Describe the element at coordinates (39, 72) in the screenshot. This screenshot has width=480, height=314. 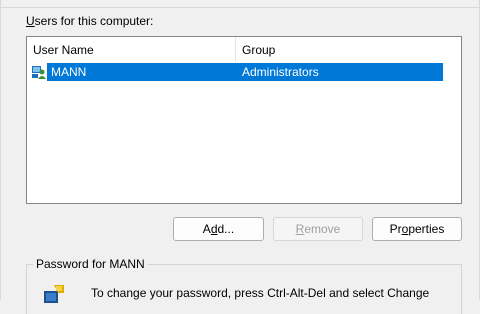
I see `user-group-icon` at that location.